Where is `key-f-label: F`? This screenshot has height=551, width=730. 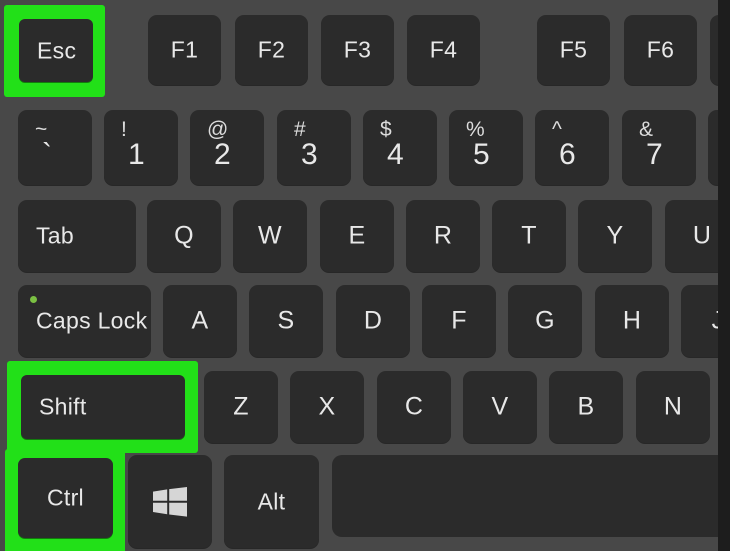
key-f-label: F is located at coordinates (459, 320).